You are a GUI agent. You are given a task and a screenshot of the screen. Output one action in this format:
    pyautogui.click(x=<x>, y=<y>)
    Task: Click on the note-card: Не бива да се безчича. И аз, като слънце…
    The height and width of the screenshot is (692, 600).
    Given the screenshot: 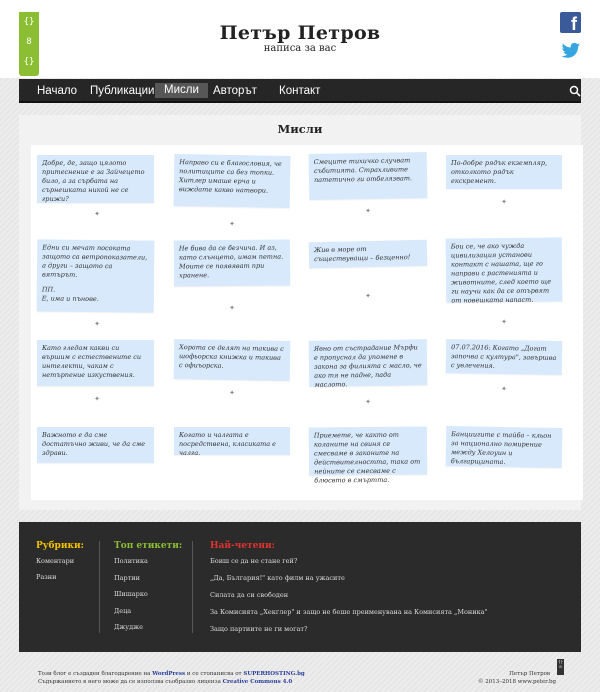 What is the action you would take?
    pyautogui.click(x=232, y=263)
    